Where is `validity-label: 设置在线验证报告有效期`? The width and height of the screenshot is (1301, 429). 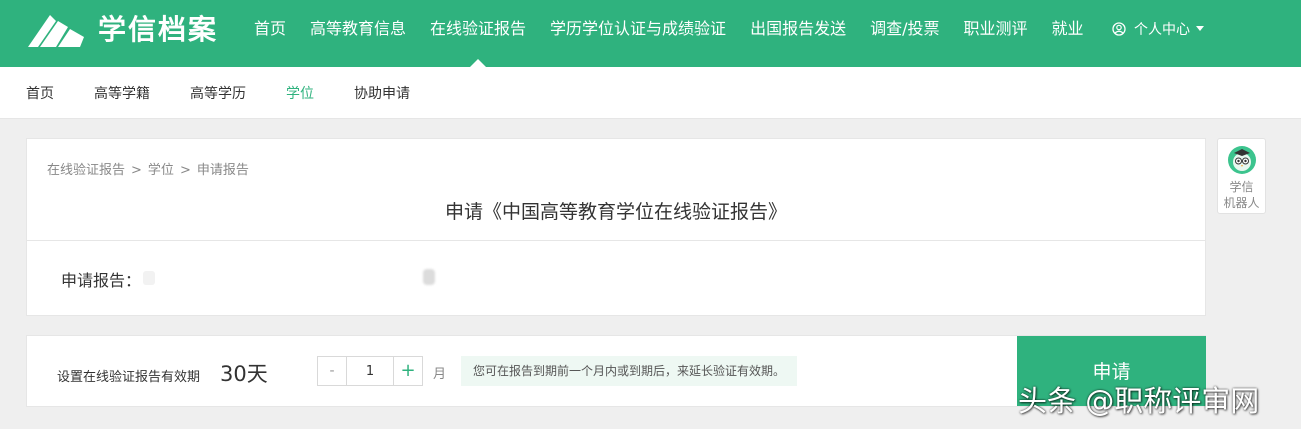 validity-label: 设置在线验证报告有效期 is located at coordinates (129, 377).